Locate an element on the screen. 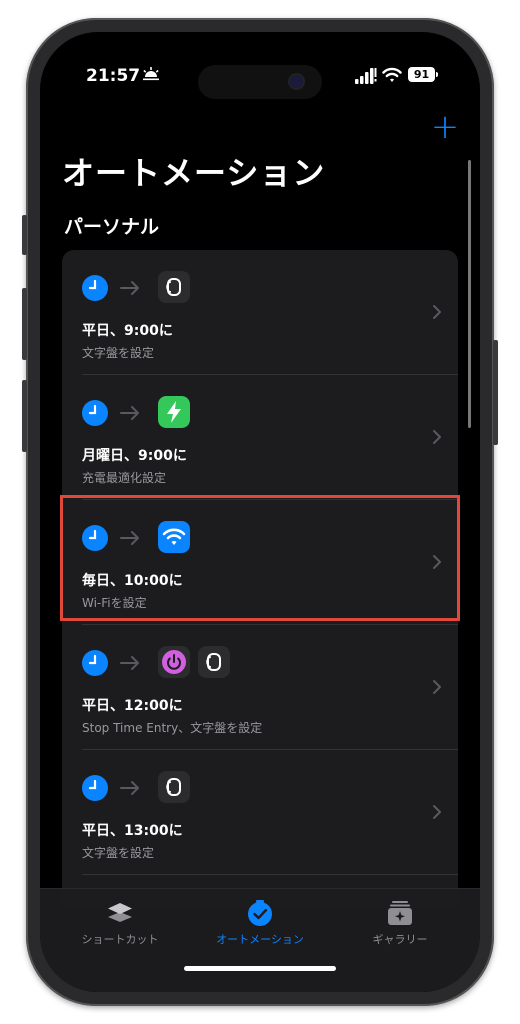 This screenshot has width=520, height=1024. automation-subtitle: Stop Time Entry、文字盤を設定 is located at coordinates (172, 728).